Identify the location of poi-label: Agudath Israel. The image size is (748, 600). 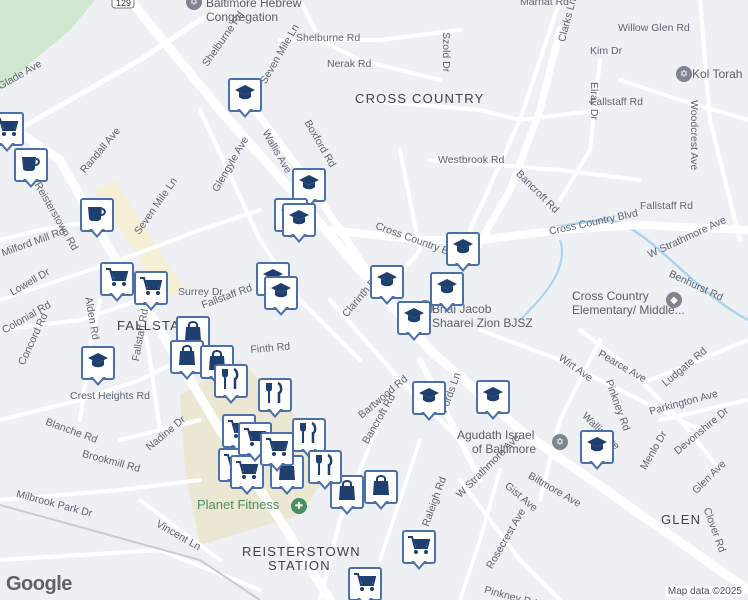
(495, 435).